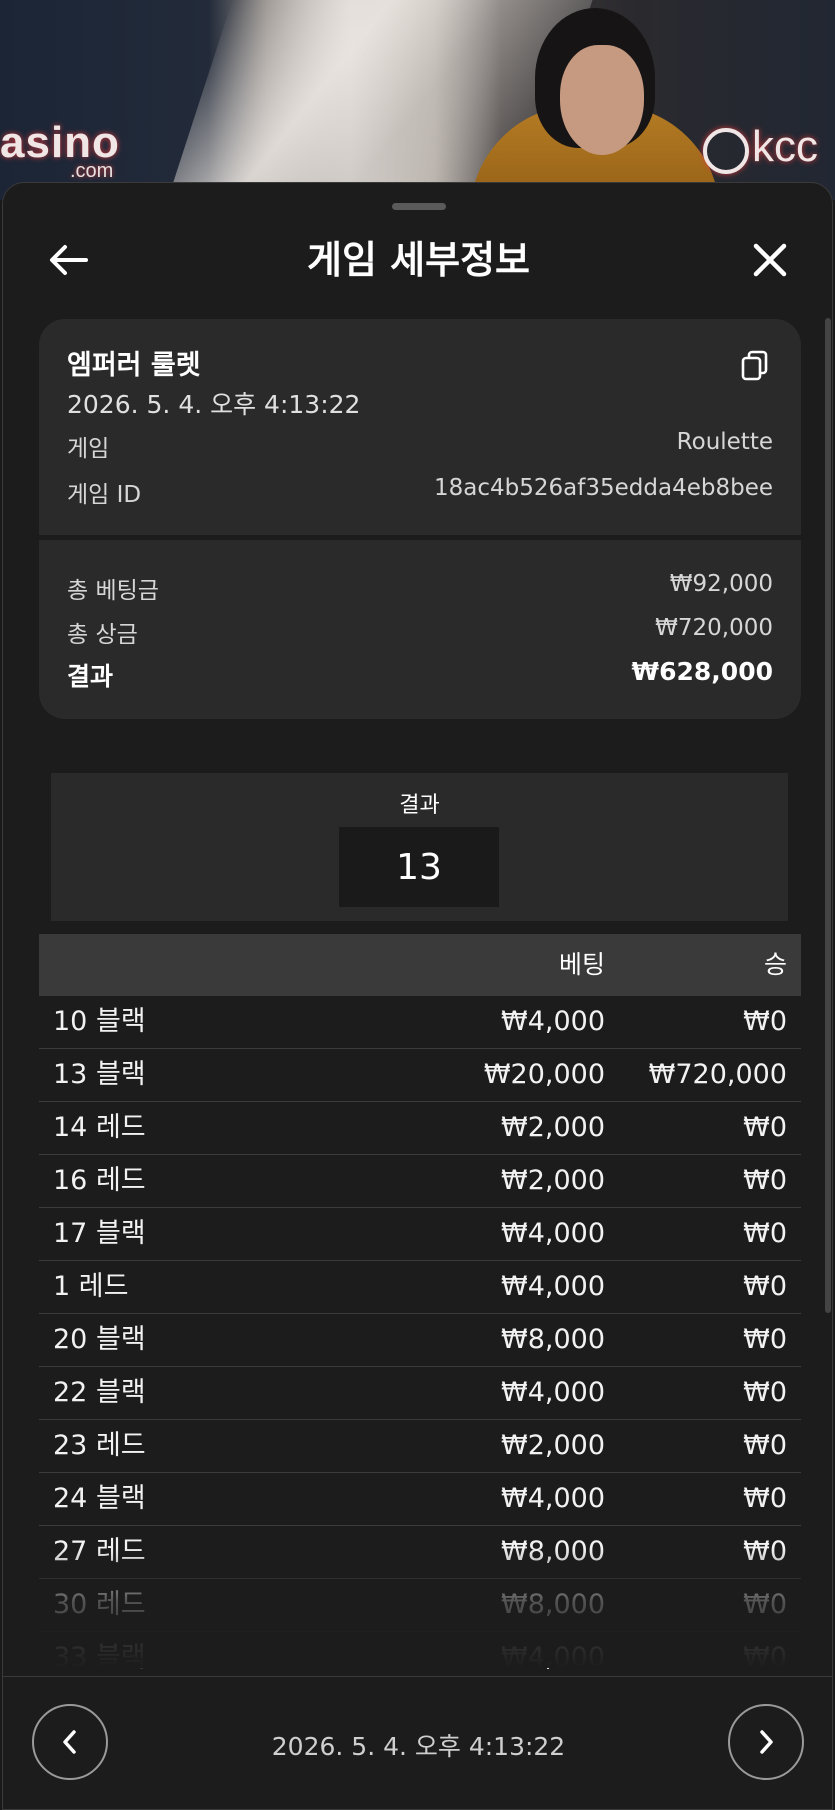  I want to click on total-win-label: 총 상금, so click(102, 635).